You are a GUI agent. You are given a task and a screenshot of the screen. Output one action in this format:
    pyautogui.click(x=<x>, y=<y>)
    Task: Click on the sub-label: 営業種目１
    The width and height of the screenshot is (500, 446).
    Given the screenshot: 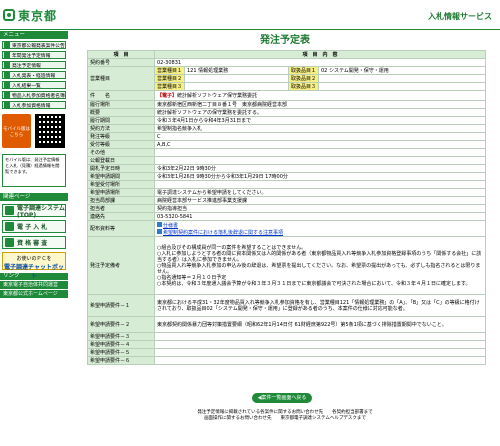 What is the action you would take?
    pyautogui.click(x=169, y=70)
    